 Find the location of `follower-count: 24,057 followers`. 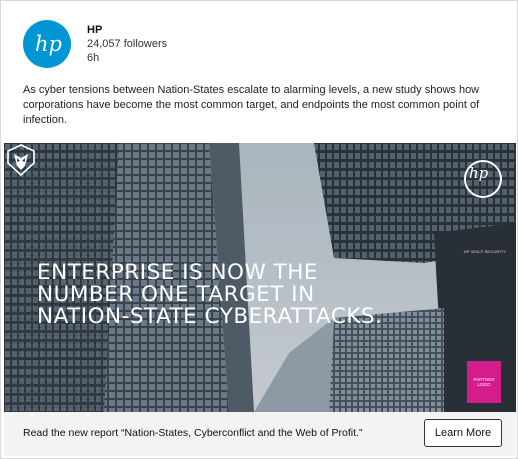

follower-count: 24,057 followers is located at coordinates (127, 44).